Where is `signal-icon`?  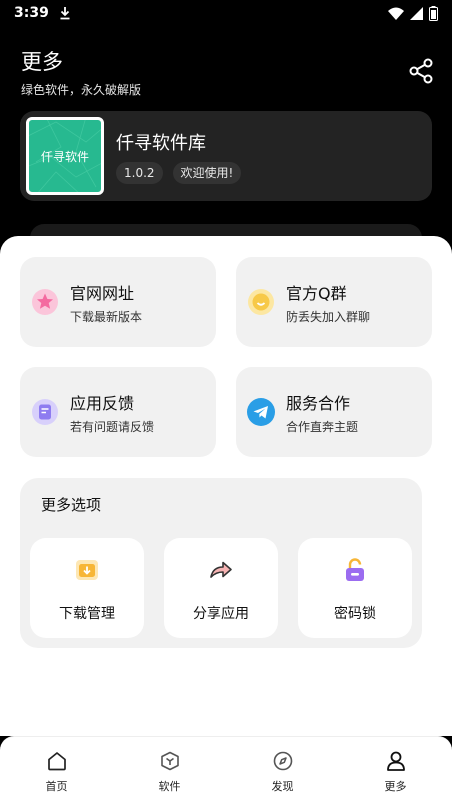
signal-icon is located at coordinates (416, 13).